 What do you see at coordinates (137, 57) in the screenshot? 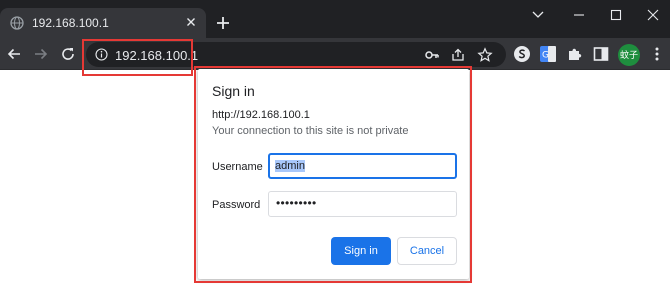
I see `address-highlight-box` at bounding box center [137, 57].